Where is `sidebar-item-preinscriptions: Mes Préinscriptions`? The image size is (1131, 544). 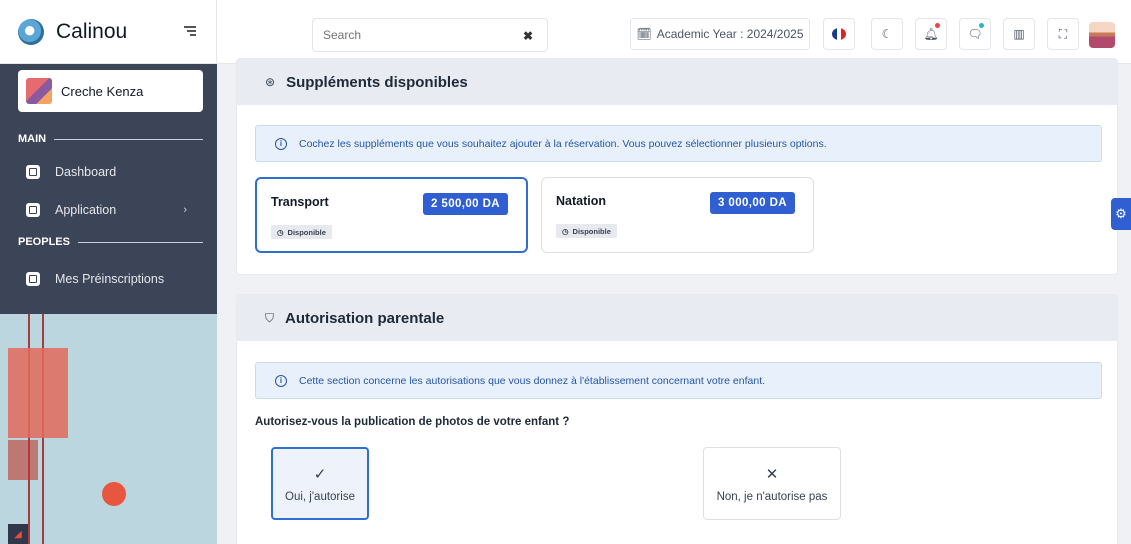 sidebar-item-preinscriptions: Mes Préinscriptions is located at coordinates (113, 279).